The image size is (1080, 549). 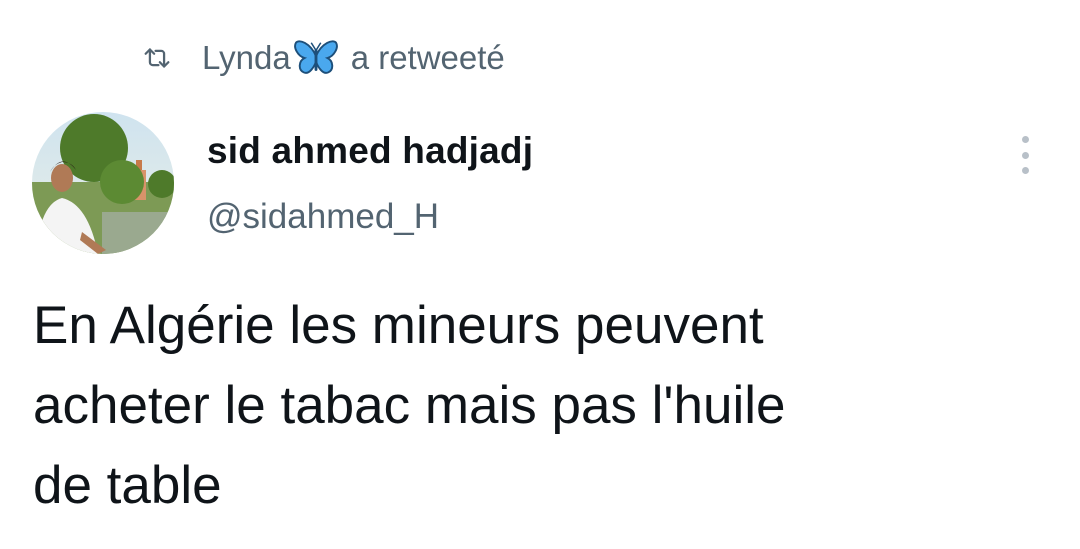 I want to click on retweeter-name: Lynda, so click(x=246, y=58).